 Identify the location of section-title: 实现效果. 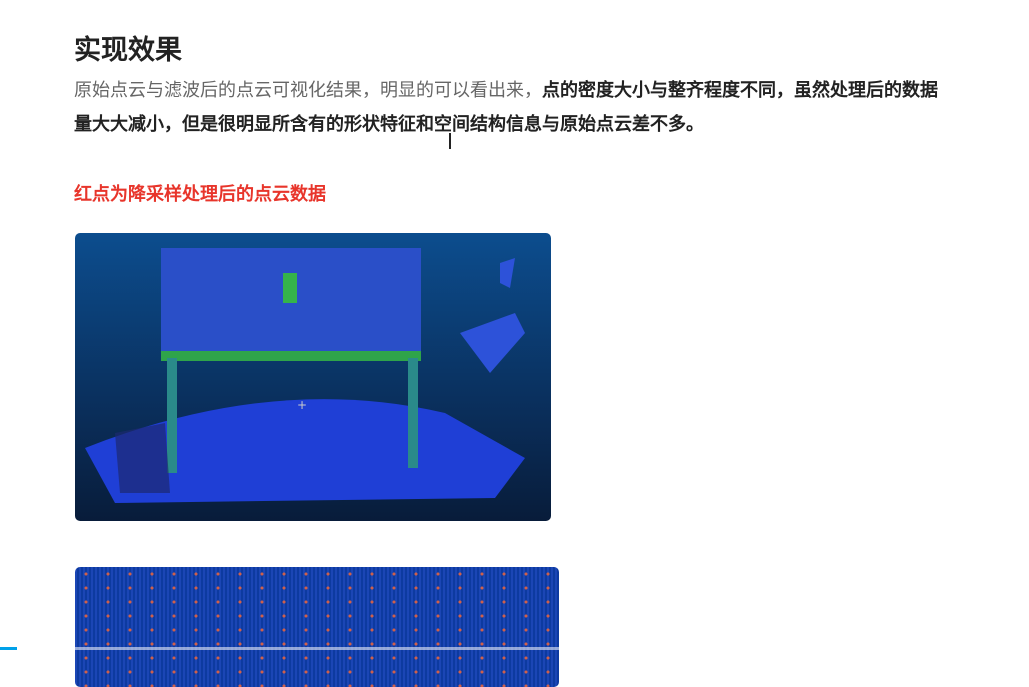
(128, 50).